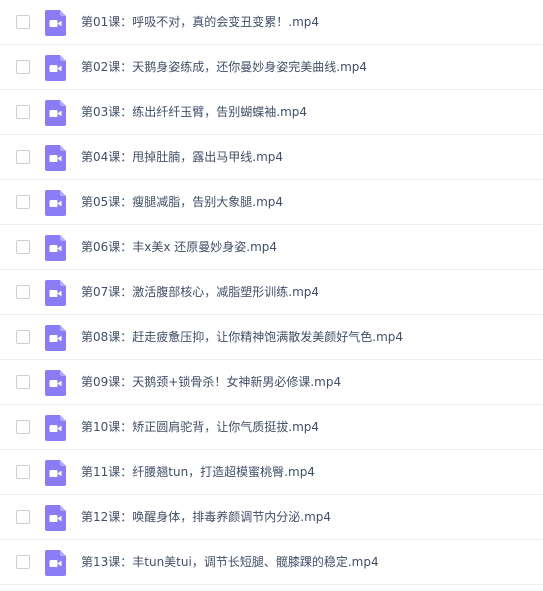  I want to click on file-name: 第13课：丰tun美tui，调节长短腿、髋膝踝的稳定.mp4, so click(230, 562).